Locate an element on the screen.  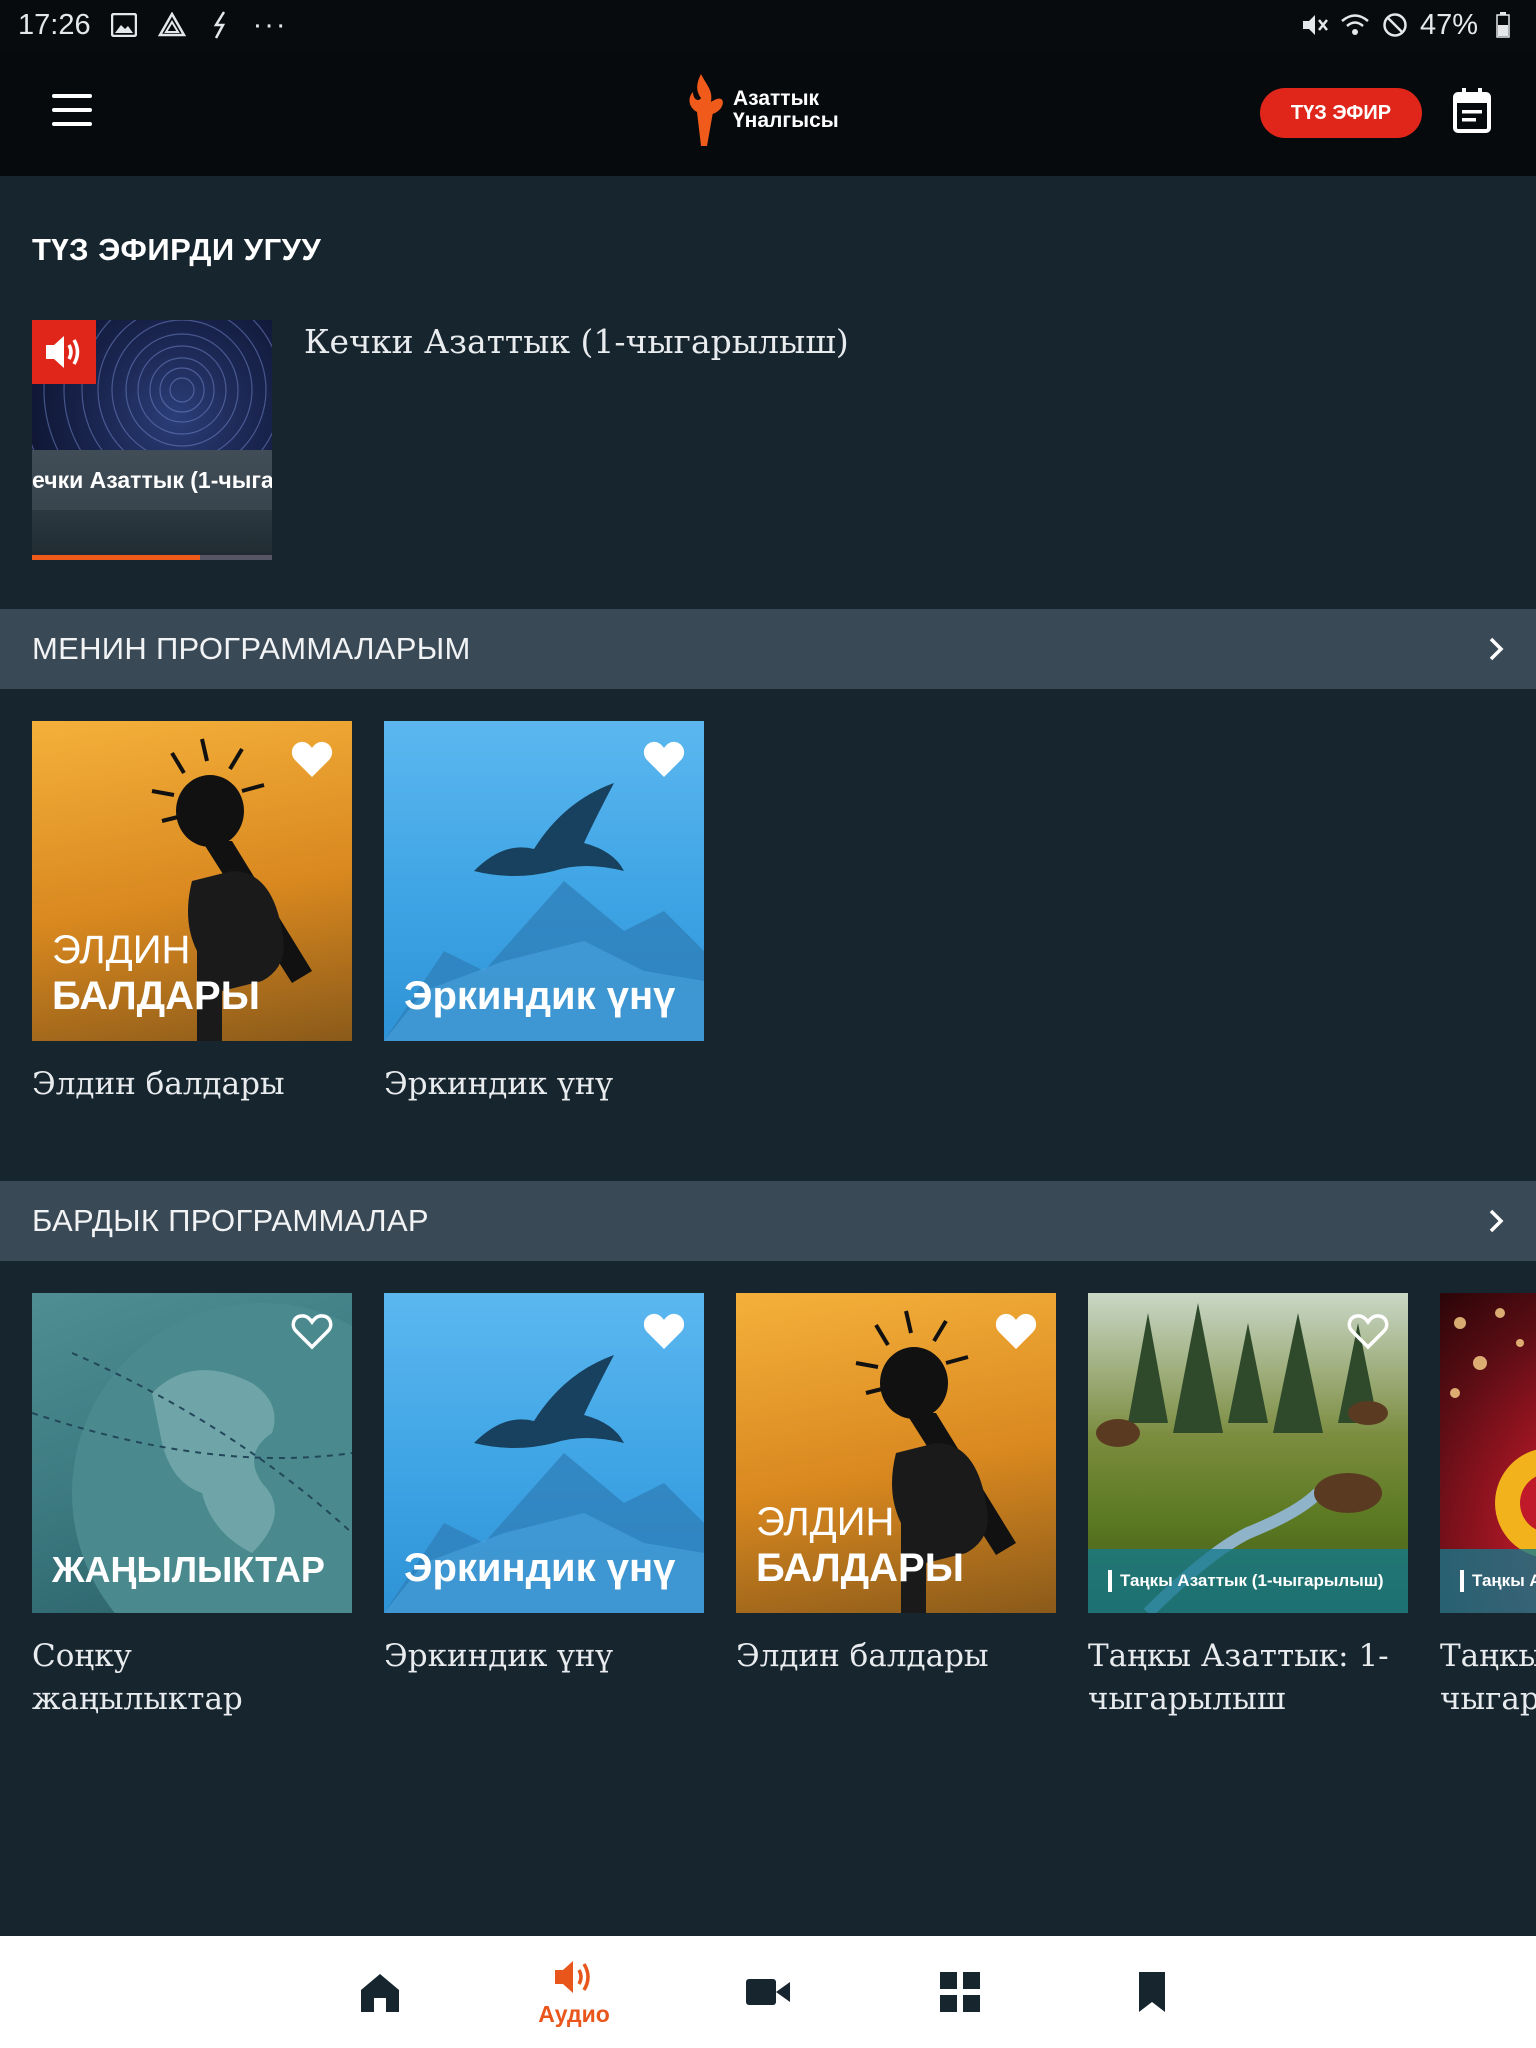
nav-audio: Аудио is located at coordinates (574, 1992).